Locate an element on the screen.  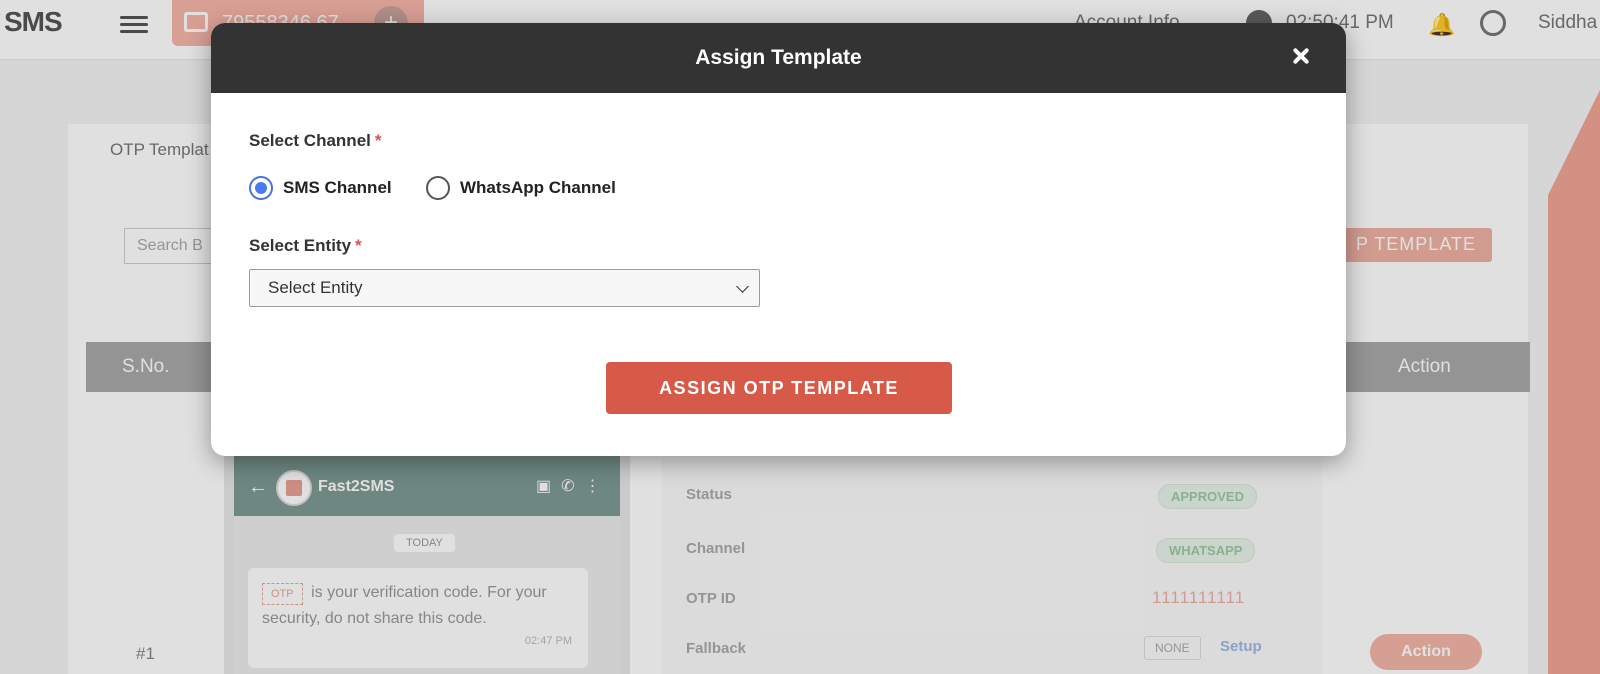
whatsapp-channel-radio: WhatsApp Channel is located at coordinates (521, 188).